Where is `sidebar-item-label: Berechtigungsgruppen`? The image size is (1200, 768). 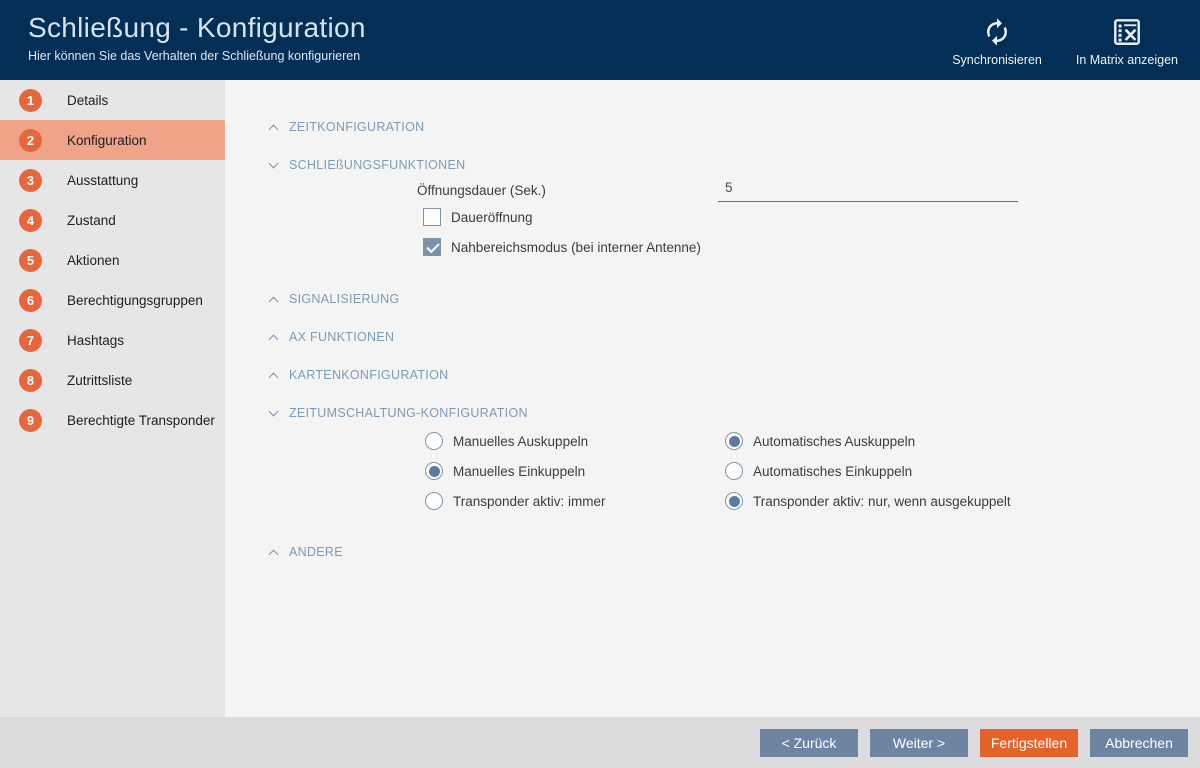 sidebar-item-label: Berechtigungsgruppen is located at coordinates (135, 300).